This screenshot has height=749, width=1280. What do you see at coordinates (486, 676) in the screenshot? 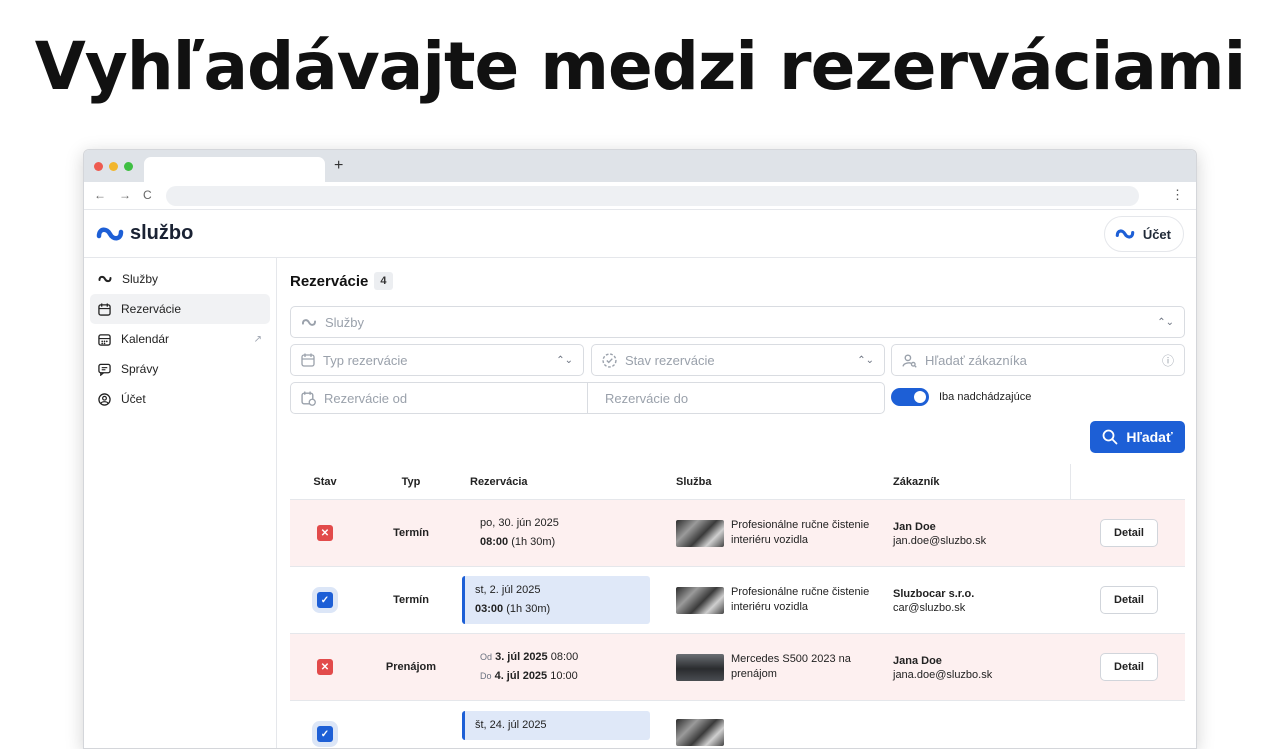
I see `to-prefix: Do` at bounding box center [486, 676].